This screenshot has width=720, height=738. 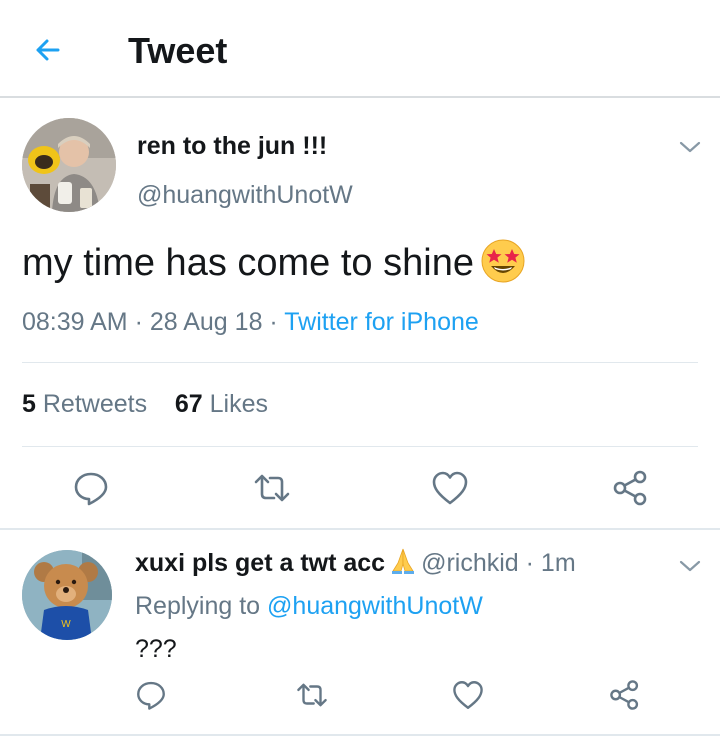 What do you see at coordinates (156, 649) in the screenshot?
I see `reply-text: ???` at bounding box center [156, 649].